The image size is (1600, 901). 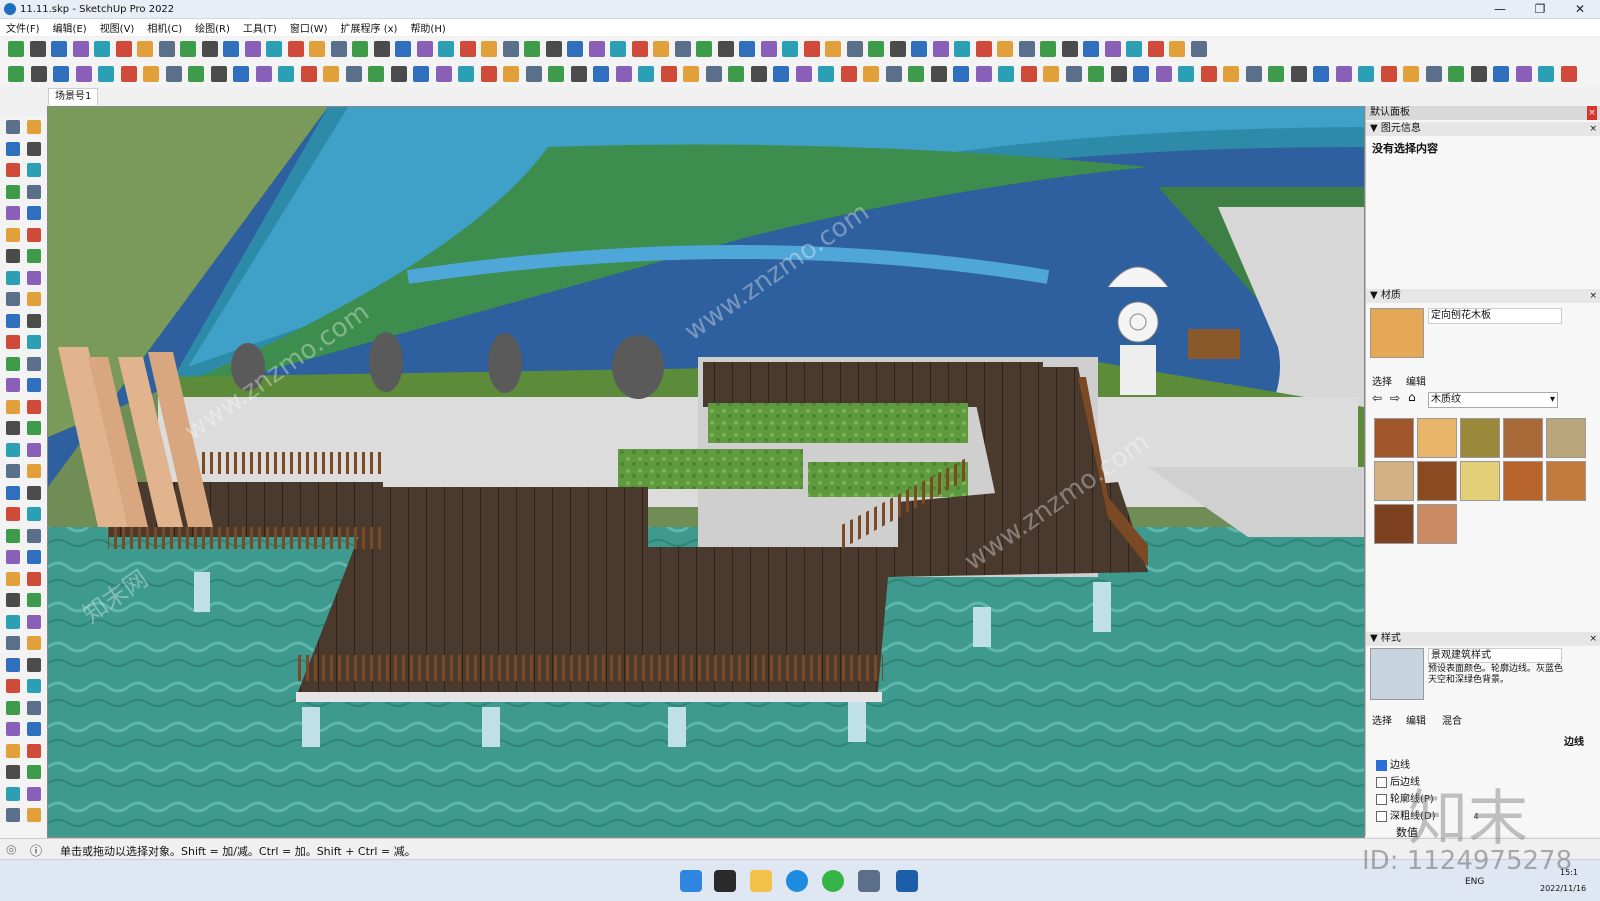 What do you see at coordinates (1593, 639) in the screenshot?
I see `styles-close-icon: ×` at bounding box center [1593, 639].